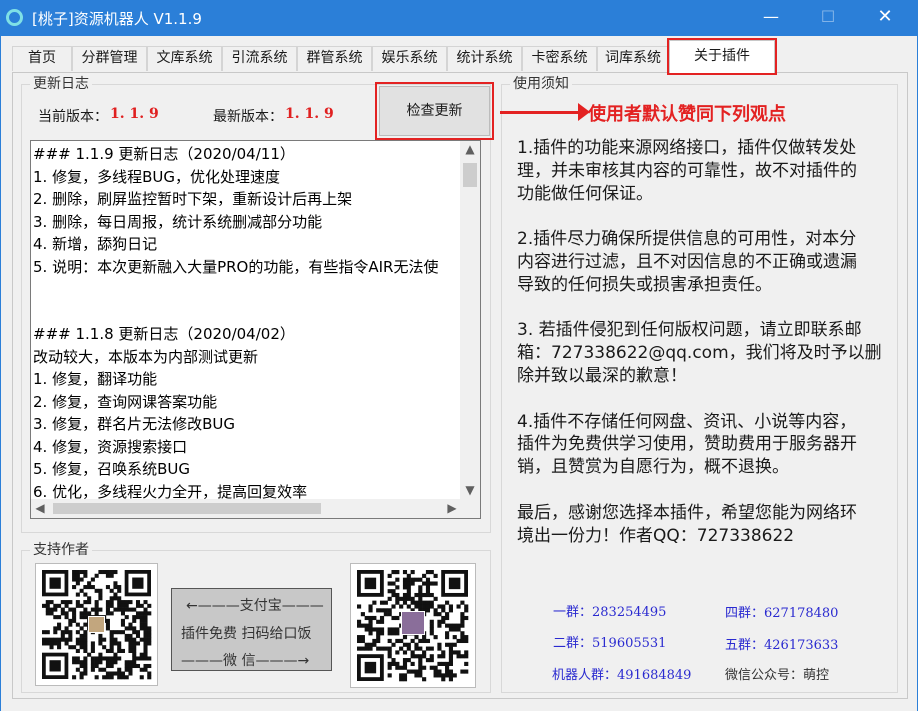 The width and height of the screenshot is (918, 711). Describe the element at coordinates (771, 18) in the screenshot. I see `minimize-button: —` at that location.